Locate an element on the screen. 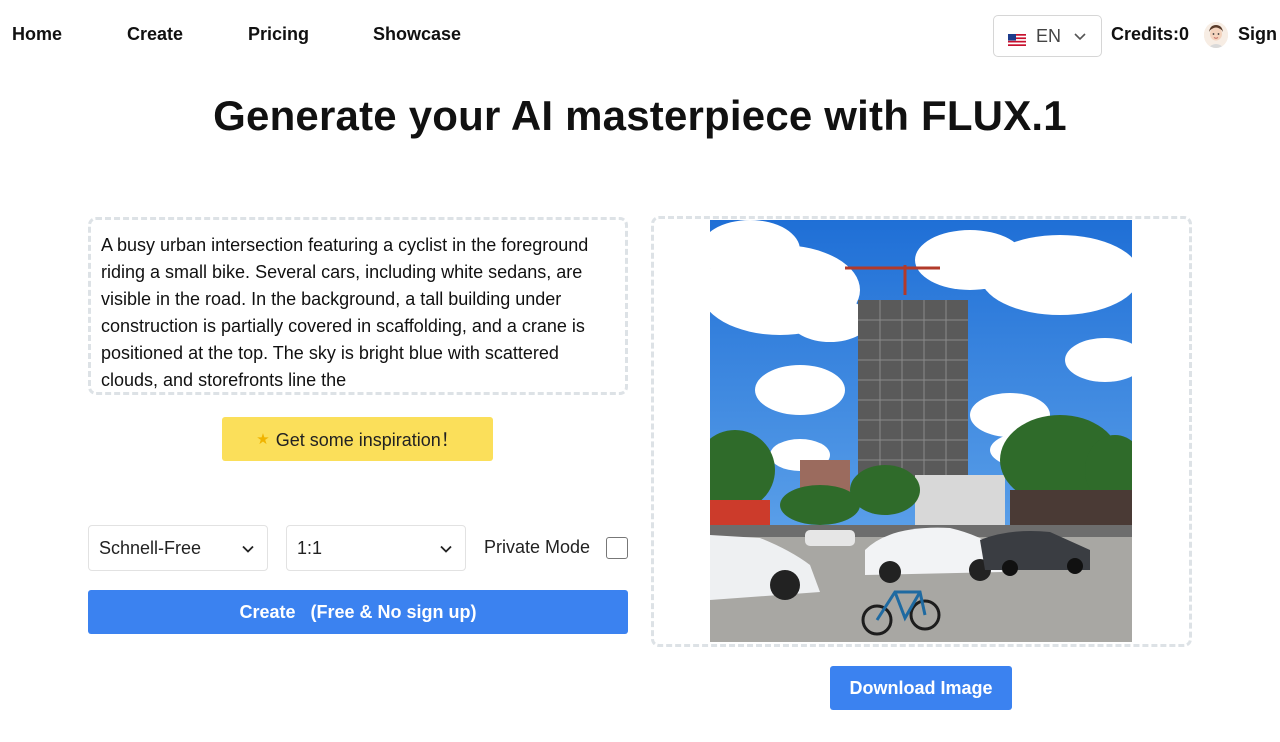 This screenshot has height=742, width=1280. language-code: EN is located at coordinates (1049, 35).